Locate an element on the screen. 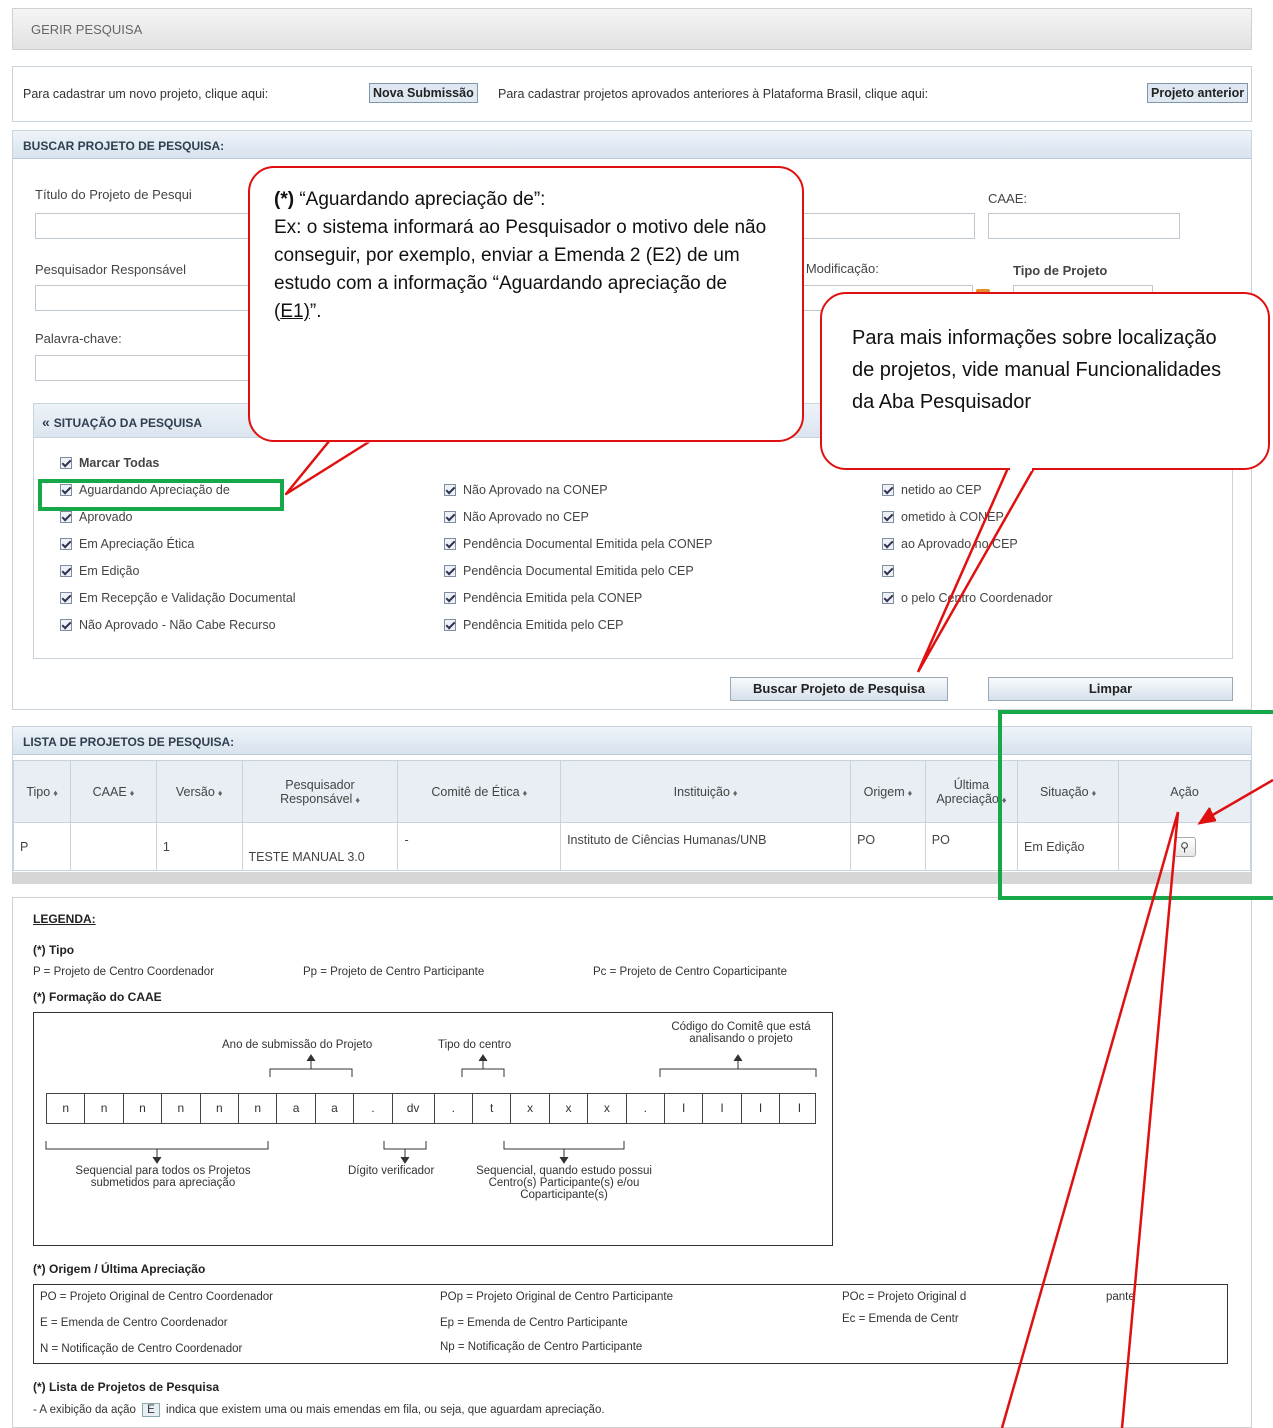 This screenshot has height=1428, width=1273. column-header-label: Pesquisador Responsável is located at coordinates (317, 791).